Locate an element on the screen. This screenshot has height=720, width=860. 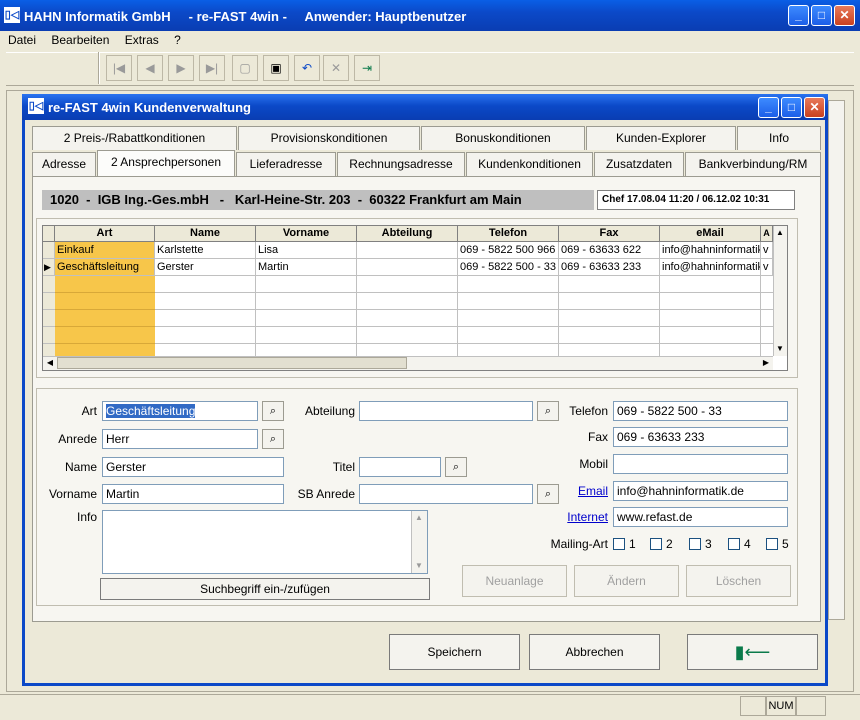
art-value: Geschäftsleitung is located at coordinates (151, 411).